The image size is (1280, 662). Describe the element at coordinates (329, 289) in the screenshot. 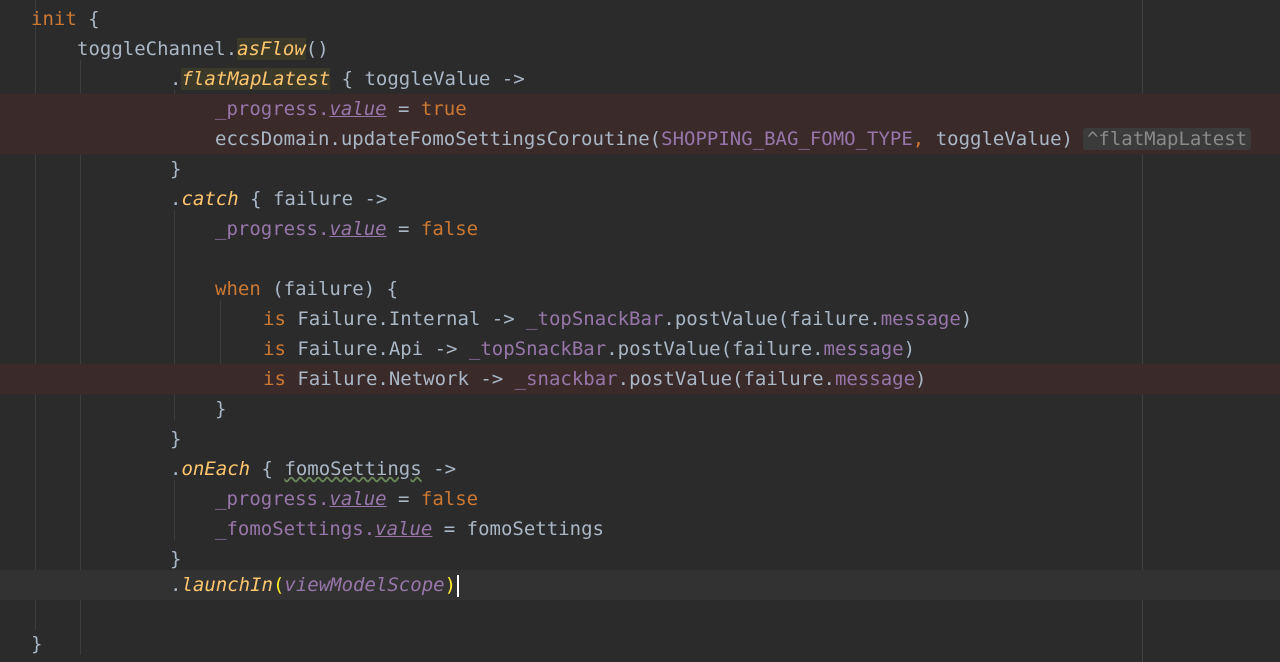

I see `code-text: (failure) {` at that location.